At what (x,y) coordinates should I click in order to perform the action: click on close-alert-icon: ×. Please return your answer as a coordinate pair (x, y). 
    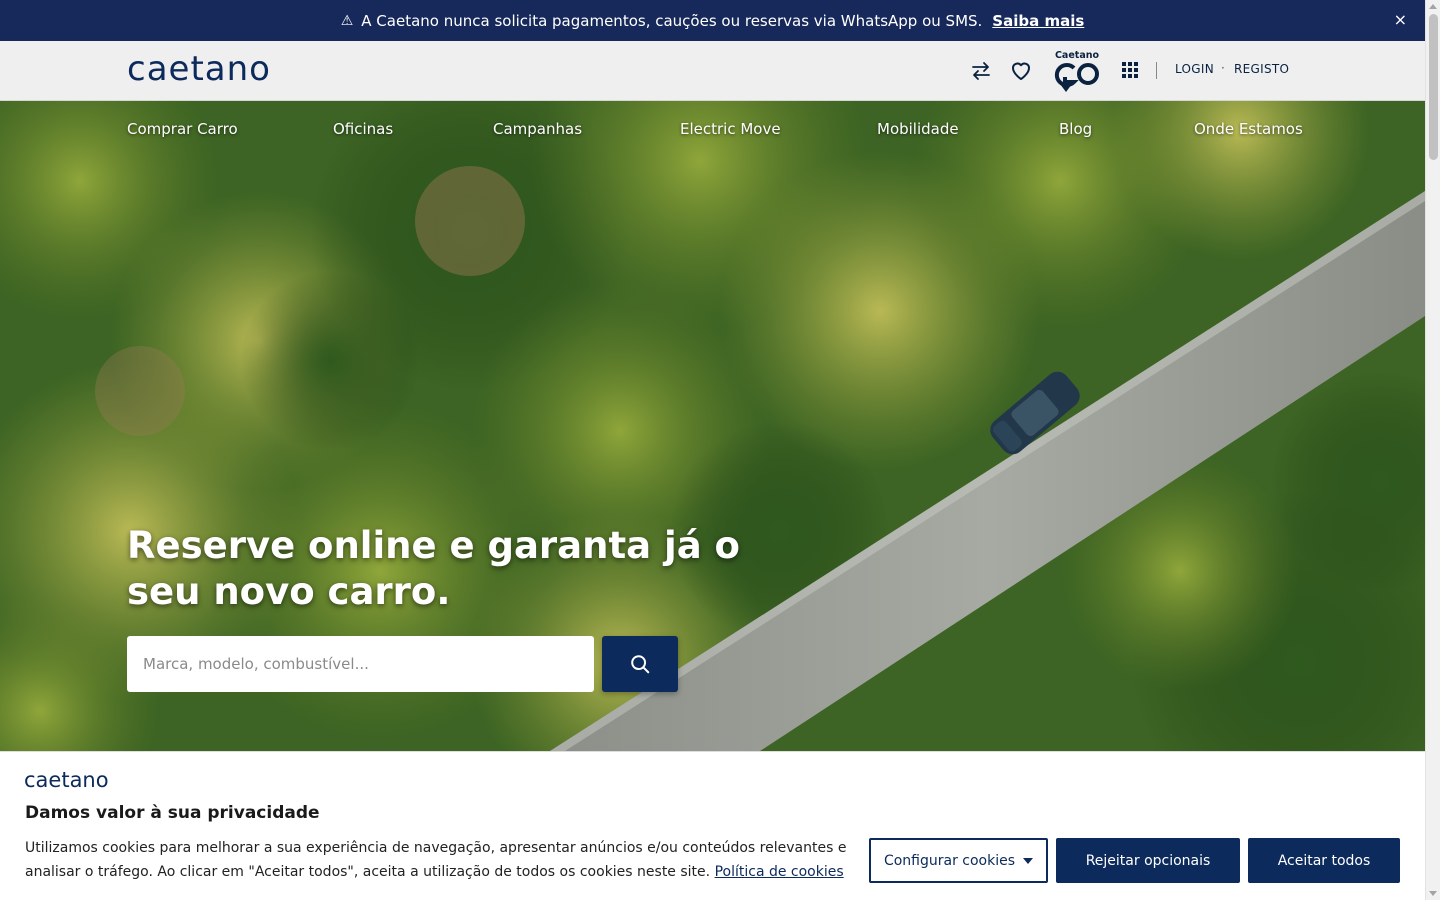
    Looking at the image, I should click on (1400, 19).